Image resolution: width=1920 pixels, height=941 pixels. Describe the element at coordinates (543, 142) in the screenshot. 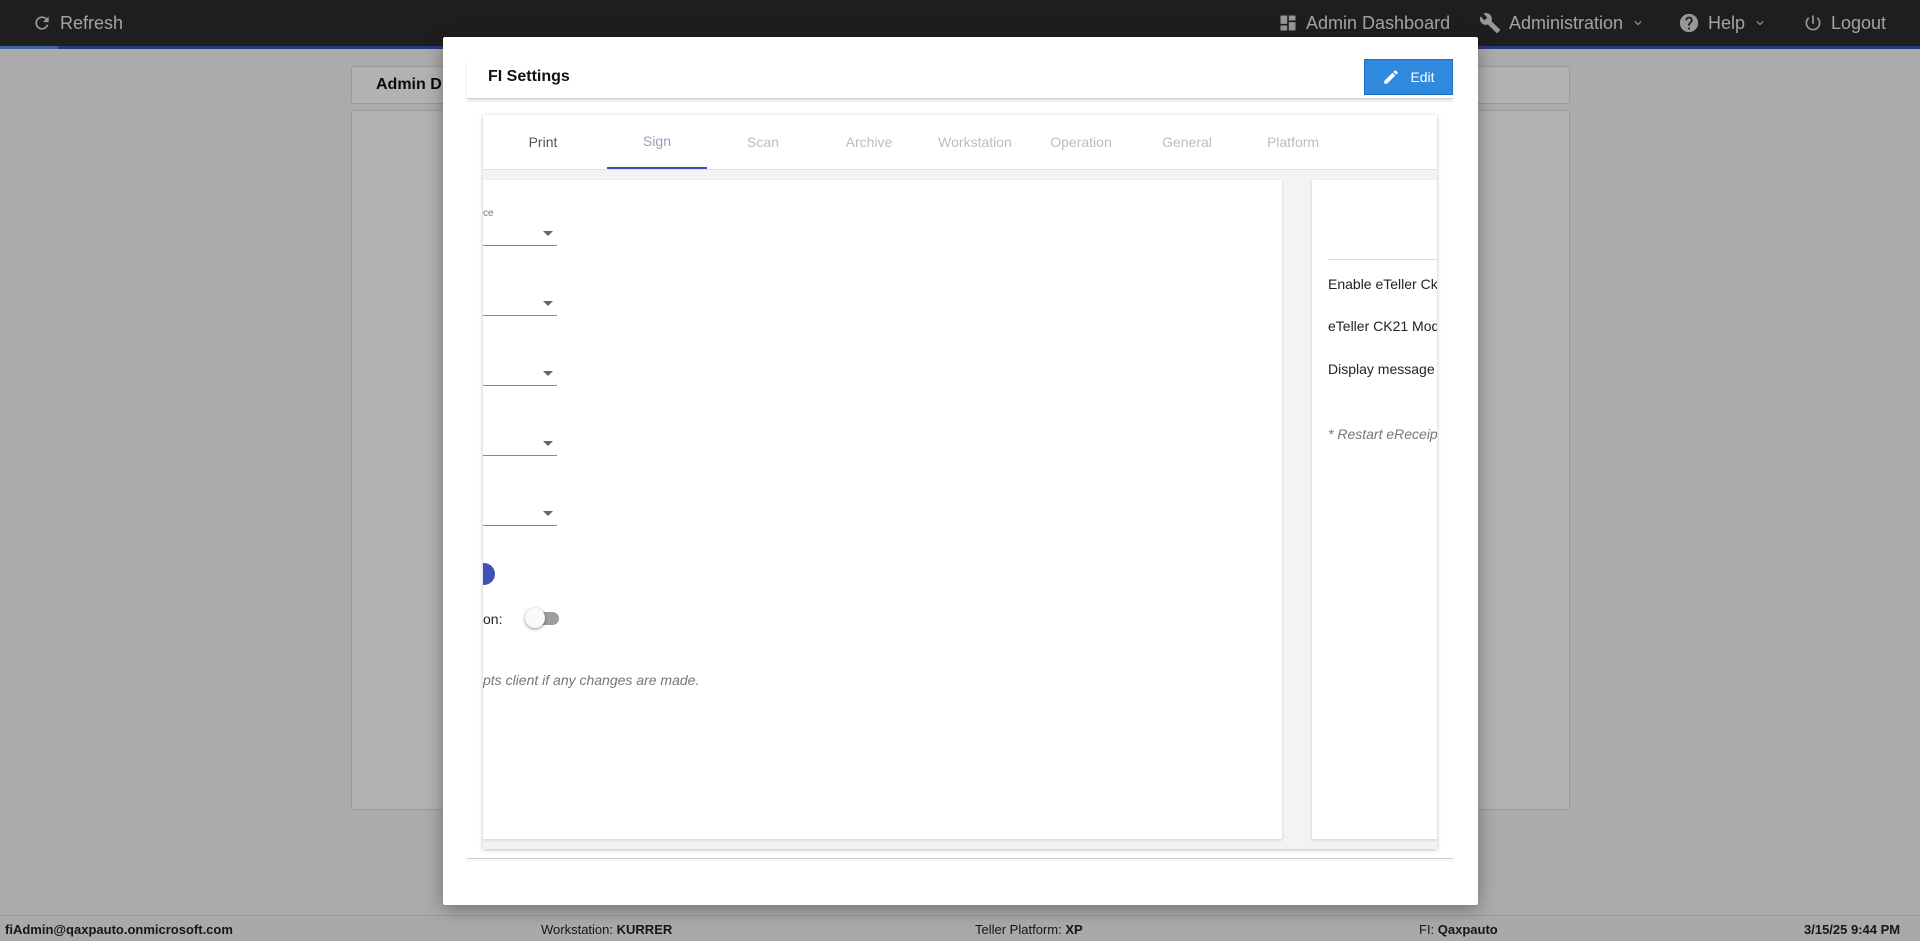

I see `tab-print: Print` at that location.